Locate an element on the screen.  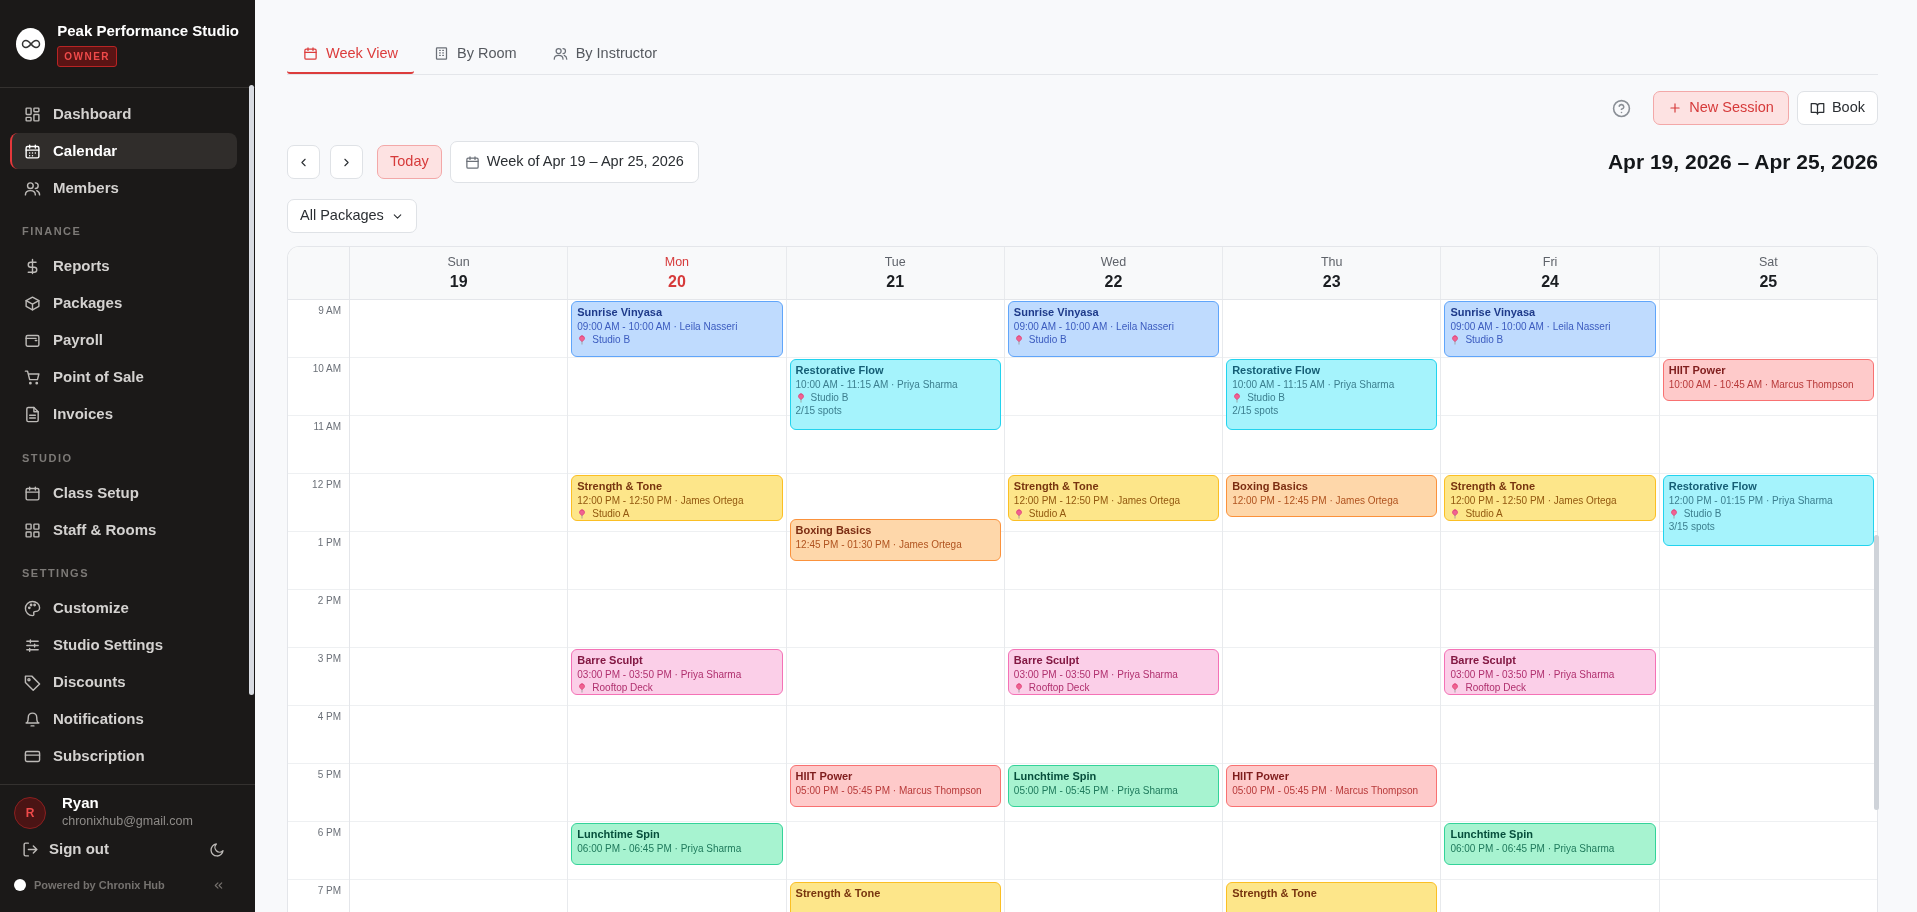
document-icon is located at coordinates (32, 414).